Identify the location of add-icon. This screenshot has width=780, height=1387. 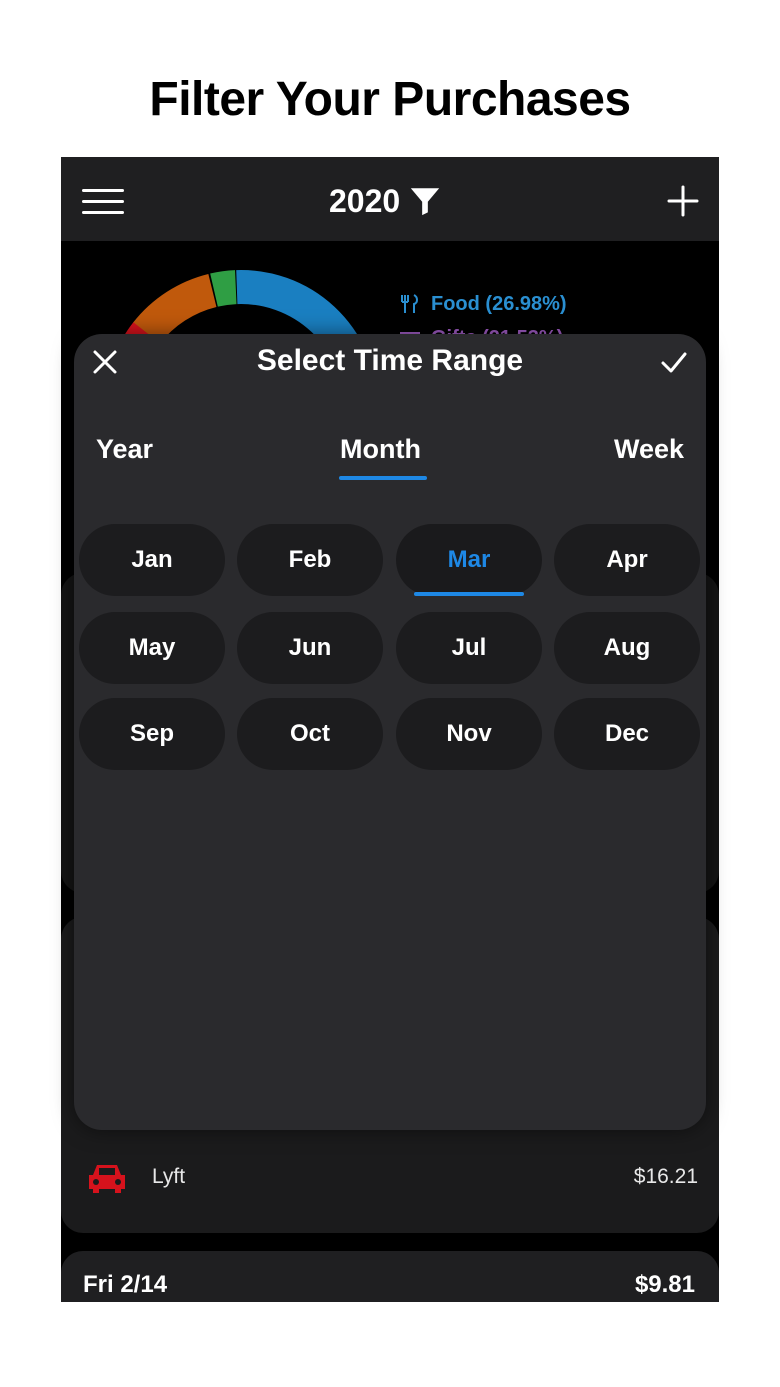
(683, 201).